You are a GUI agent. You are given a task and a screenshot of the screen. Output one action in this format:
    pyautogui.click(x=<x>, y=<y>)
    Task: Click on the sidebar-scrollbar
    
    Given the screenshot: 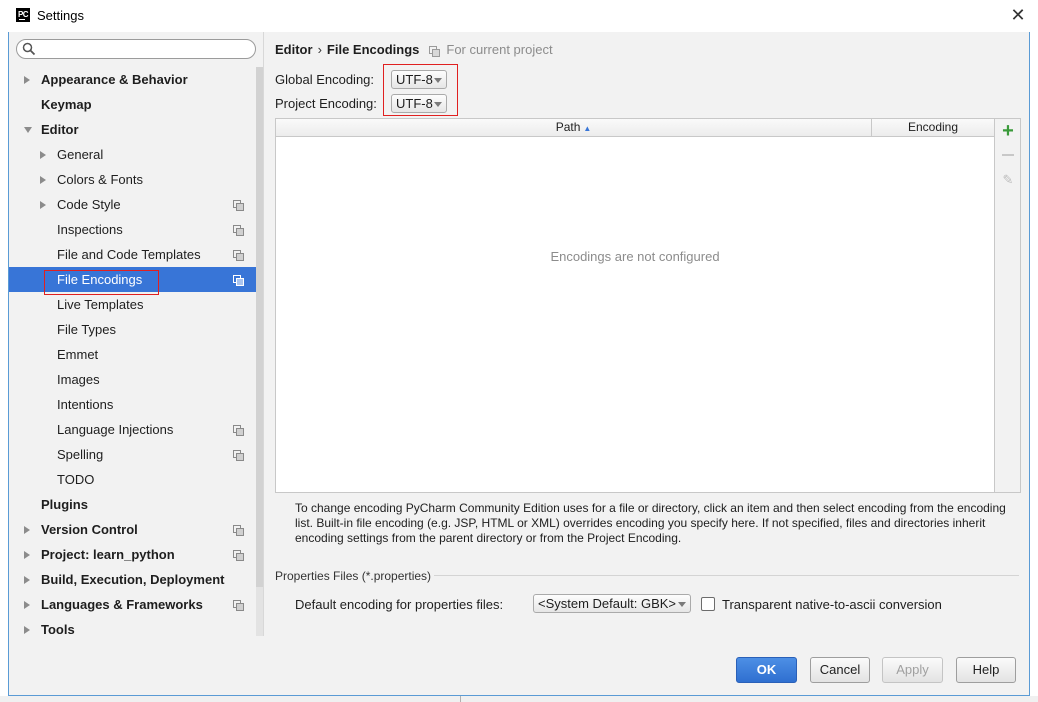 What is the action you would take?
    pyautogui.click(x=259, y=351)
    